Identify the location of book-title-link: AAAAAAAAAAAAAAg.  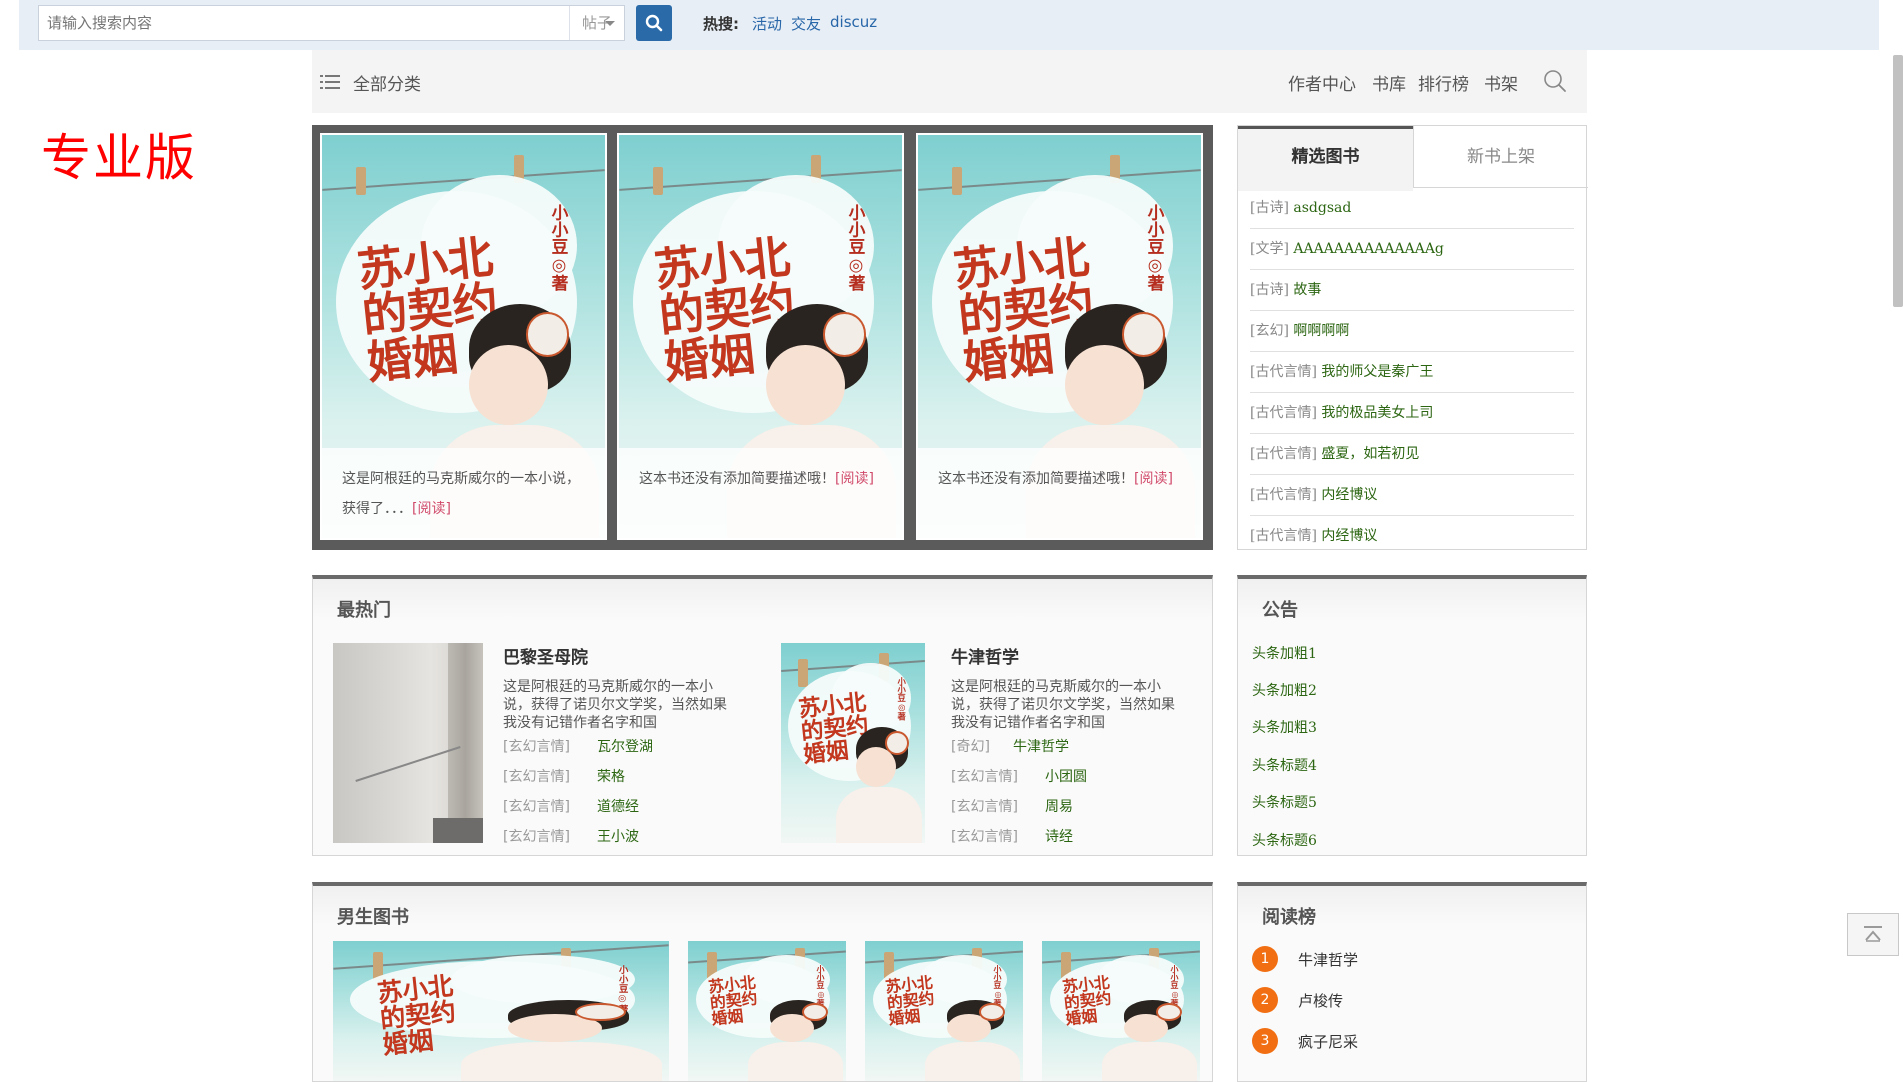
(1368, 249).